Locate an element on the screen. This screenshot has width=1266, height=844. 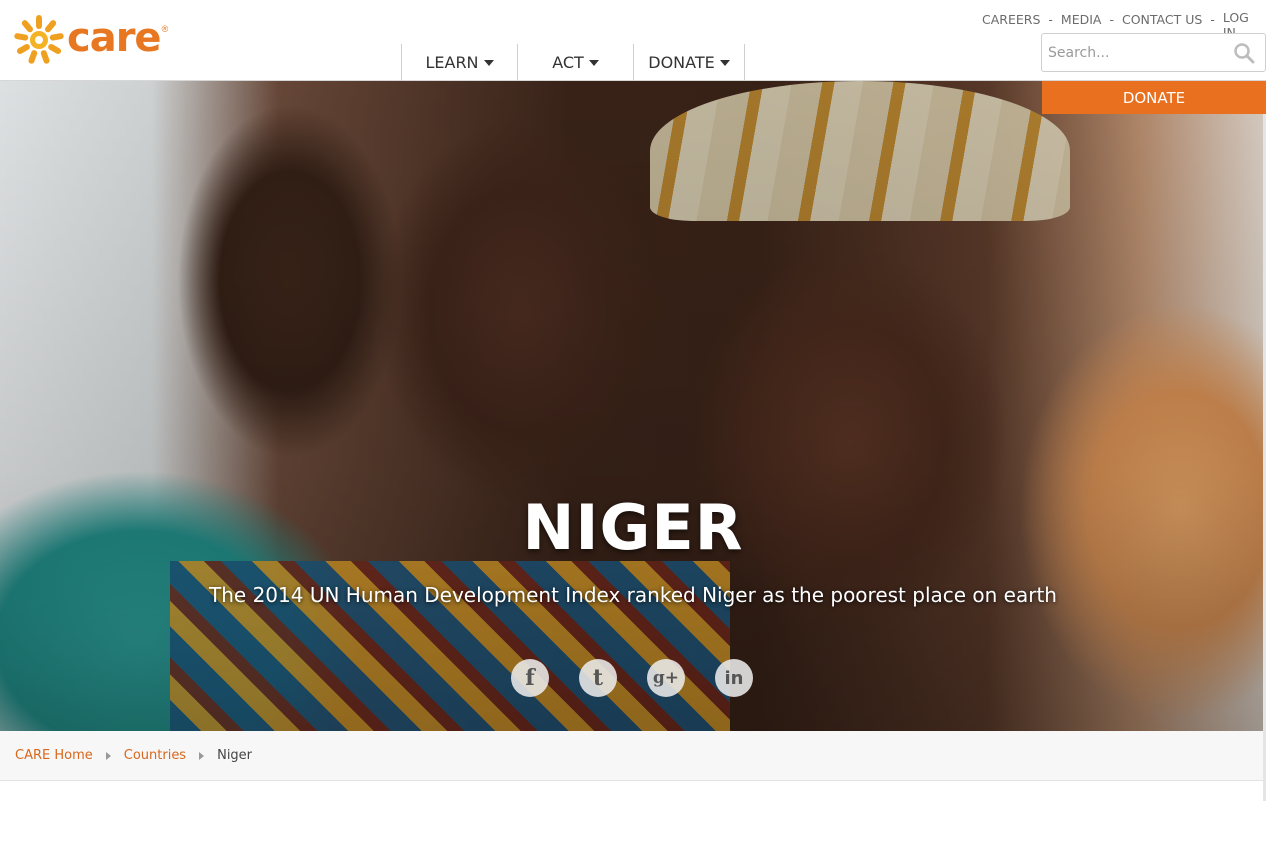
search-box is located at coordinates (1153, 52).